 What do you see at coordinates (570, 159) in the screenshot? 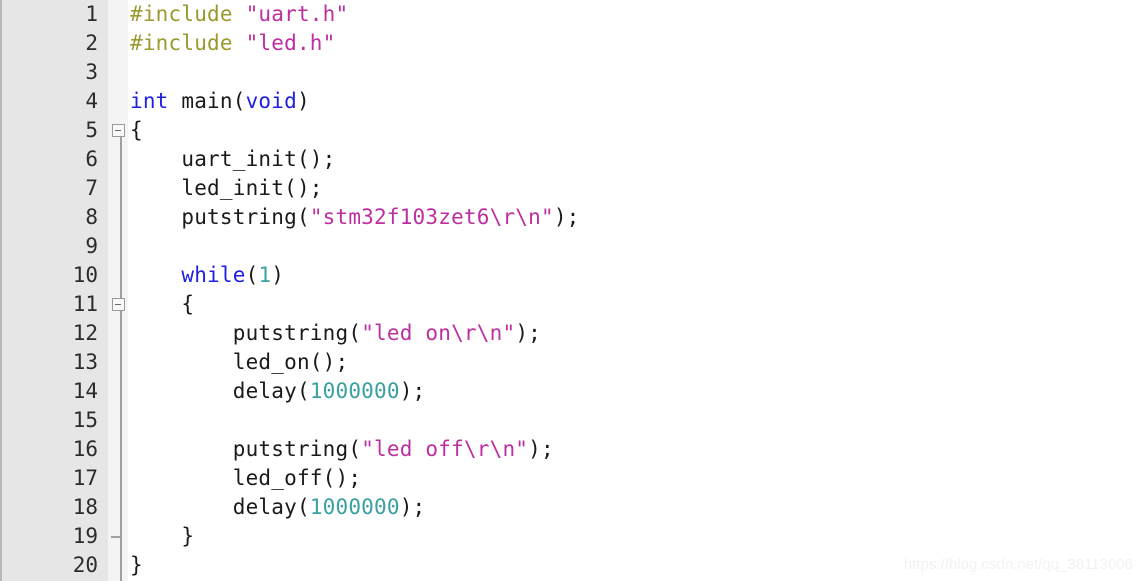
I see `code-line: 6 uart_init();` at bounding box center [570, 159].